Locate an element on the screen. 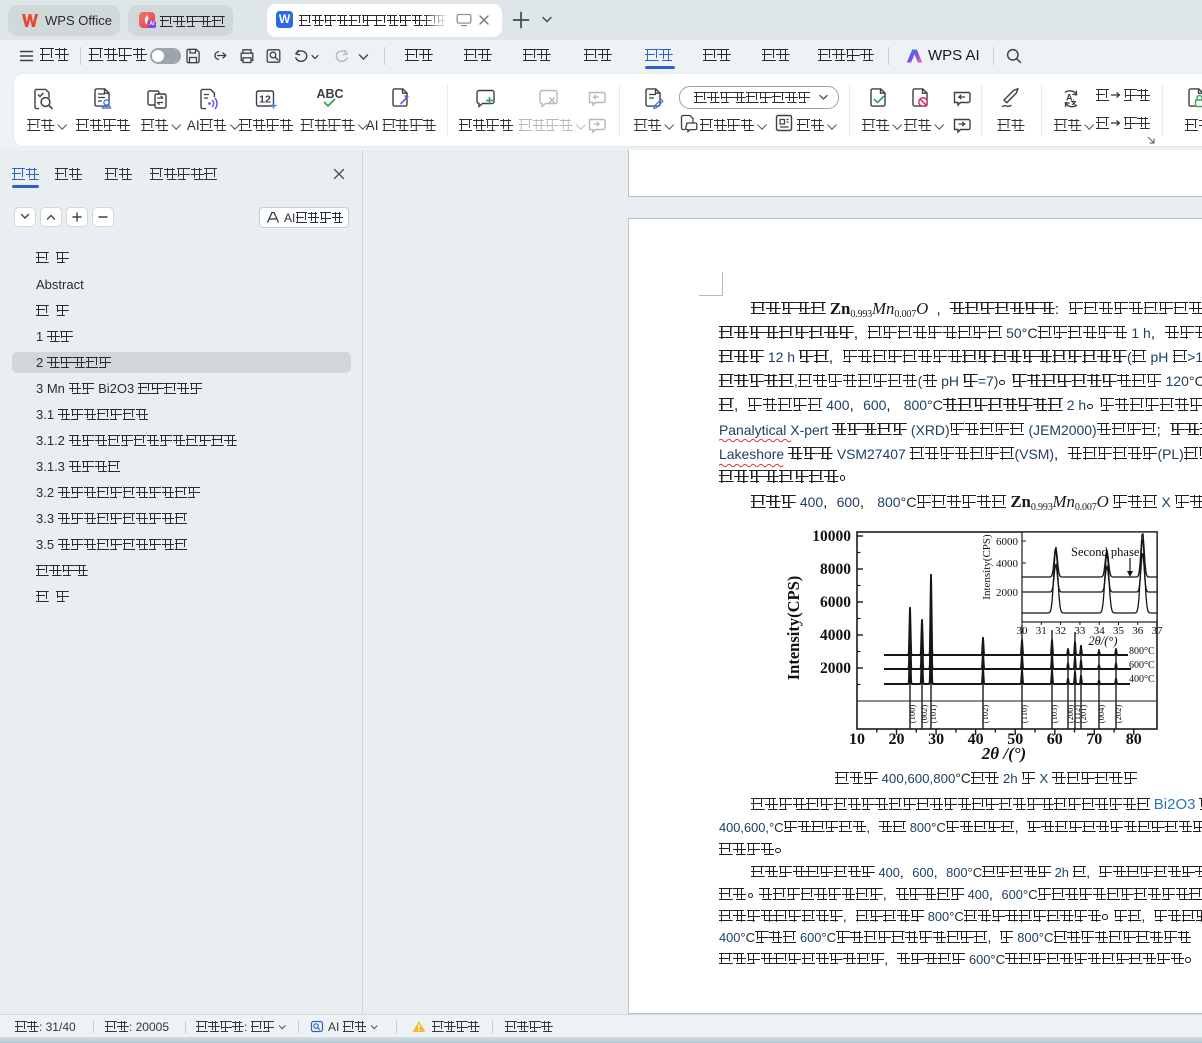  svg-text: 60 is located at coordinates (1055, 739).